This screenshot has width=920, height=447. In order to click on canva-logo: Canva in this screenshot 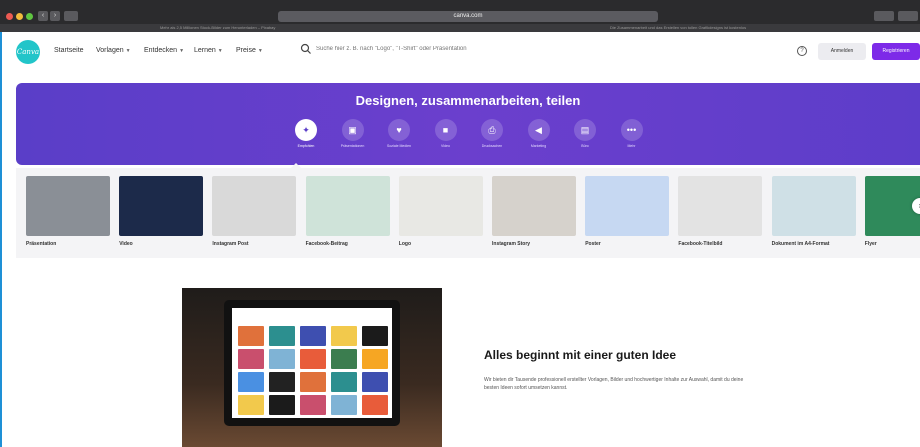, I will do `click(28, 52)`.